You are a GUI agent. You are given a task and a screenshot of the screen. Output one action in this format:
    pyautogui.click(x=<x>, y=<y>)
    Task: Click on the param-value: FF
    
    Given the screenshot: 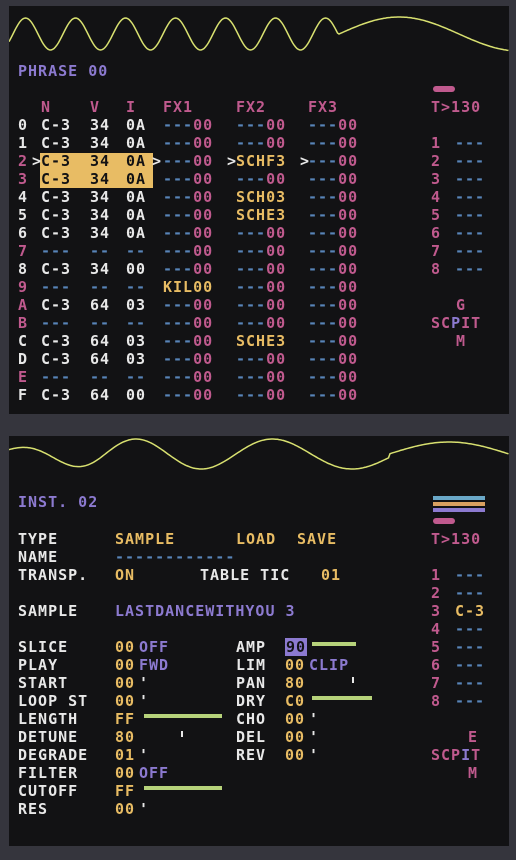 What is the action you would take?
    pyautogui.click(x=125, y=719)
    